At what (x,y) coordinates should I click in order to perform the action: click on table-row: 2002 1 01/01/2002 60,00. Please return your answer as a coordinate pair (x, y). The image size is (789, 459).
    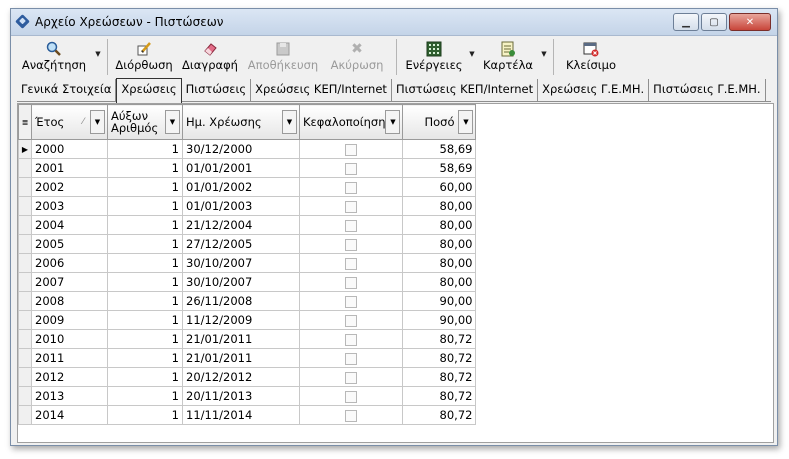
    Looking at the image, I should click on (247, 187).